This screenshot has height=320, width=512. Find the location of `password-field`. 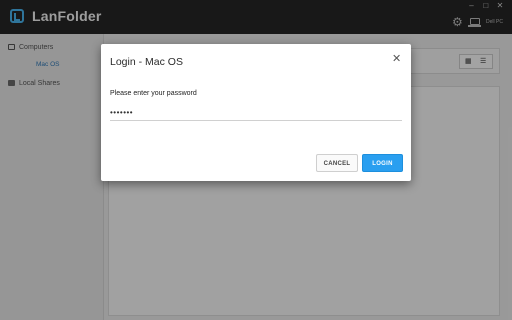

password-field is located at coordinates (256, 112).